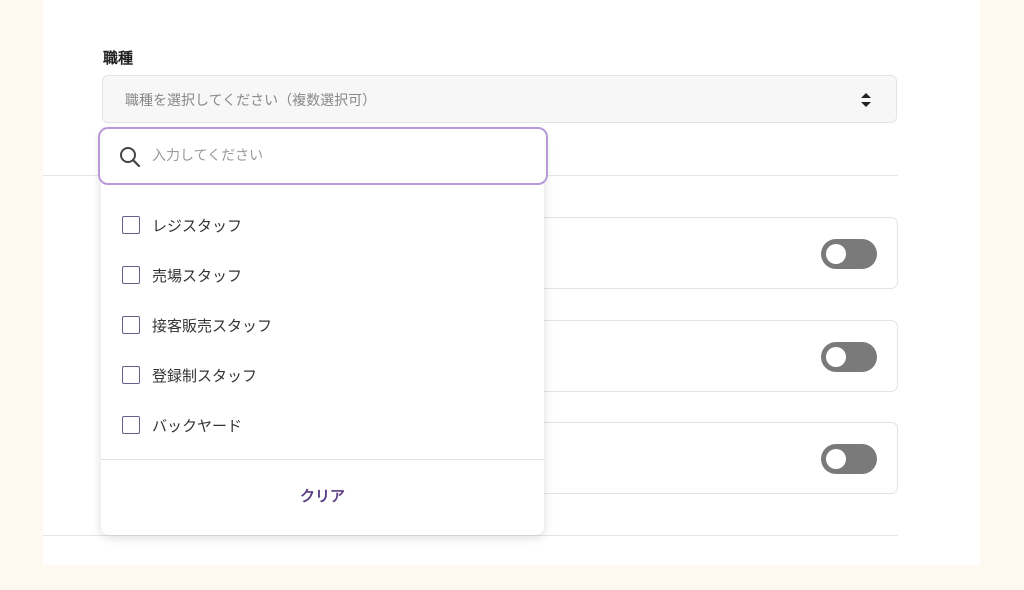 Image resolution: width=1024 pixels, height=590 pixels. What do you see at coordinates (499, 99) in the screenshot?
I see `job-type-select: 職種を選択してください（複数選択可）` at bounding box center [499, 99].